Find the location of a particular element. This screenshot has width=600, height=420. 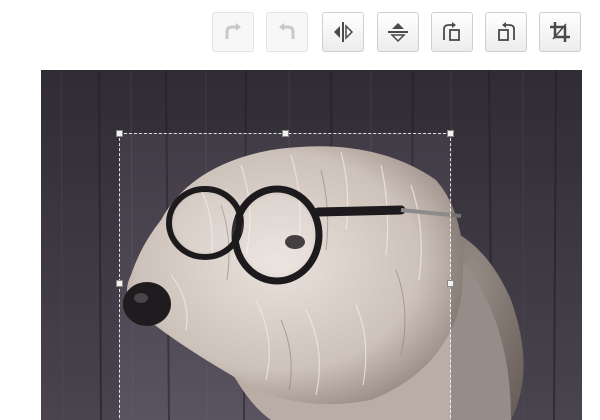

rotate-clockwise-button is located at coordinates (452, 32).